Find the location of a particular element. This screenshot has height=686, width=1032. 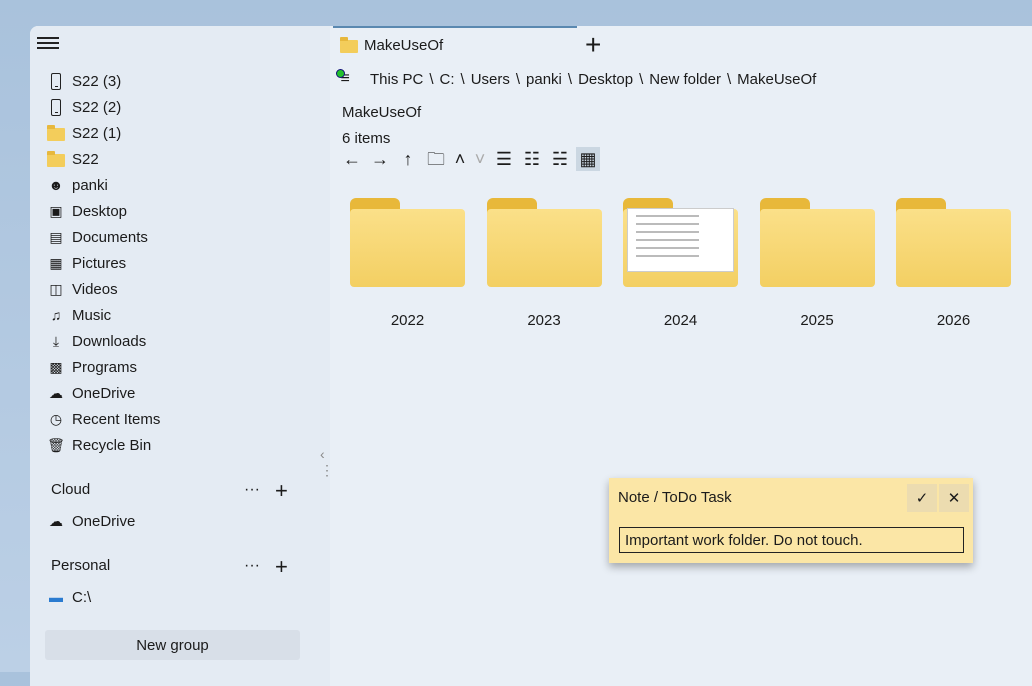

crumb-panki: panki is located at coordinates (544, 79).